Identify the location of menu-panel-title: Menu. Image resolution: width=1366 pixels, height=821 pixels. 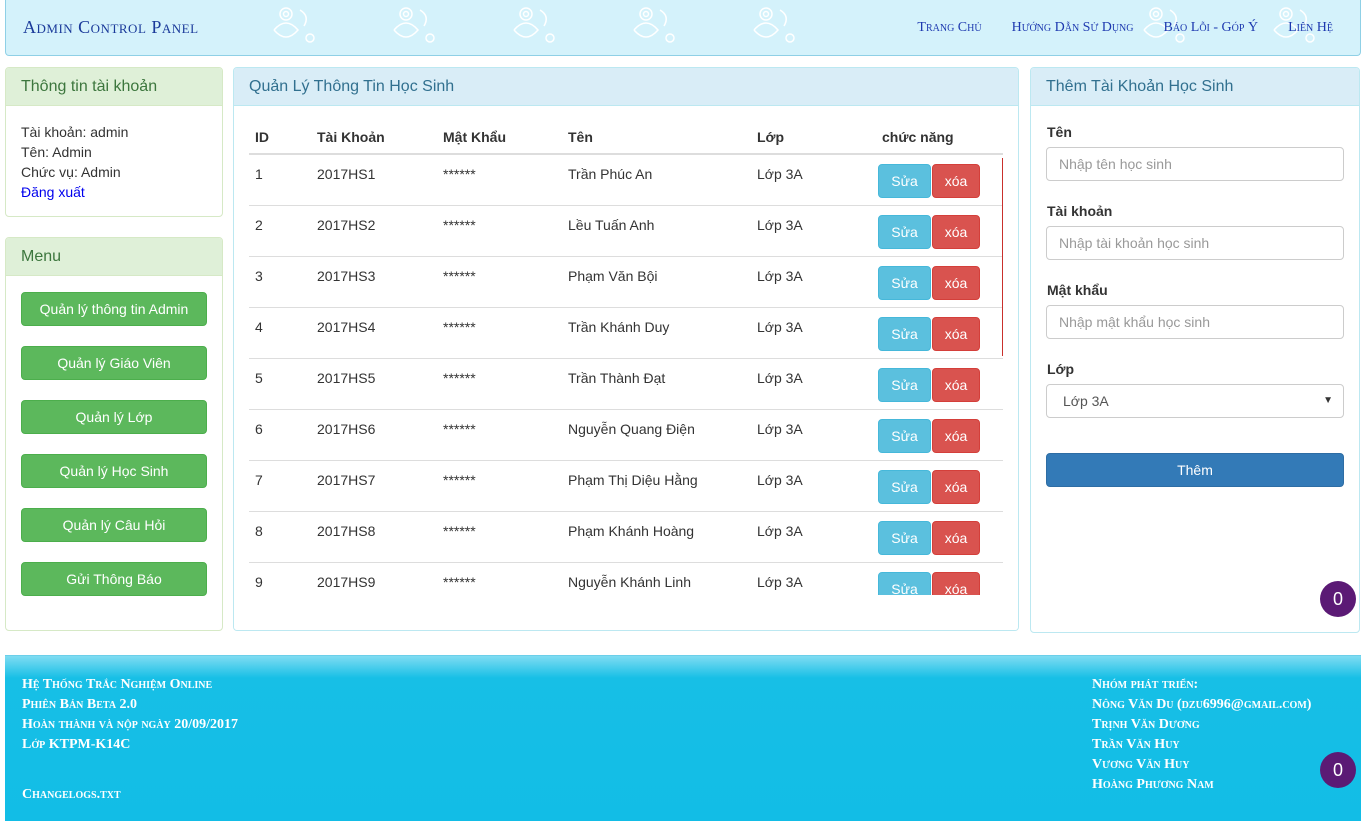
(114, 257).